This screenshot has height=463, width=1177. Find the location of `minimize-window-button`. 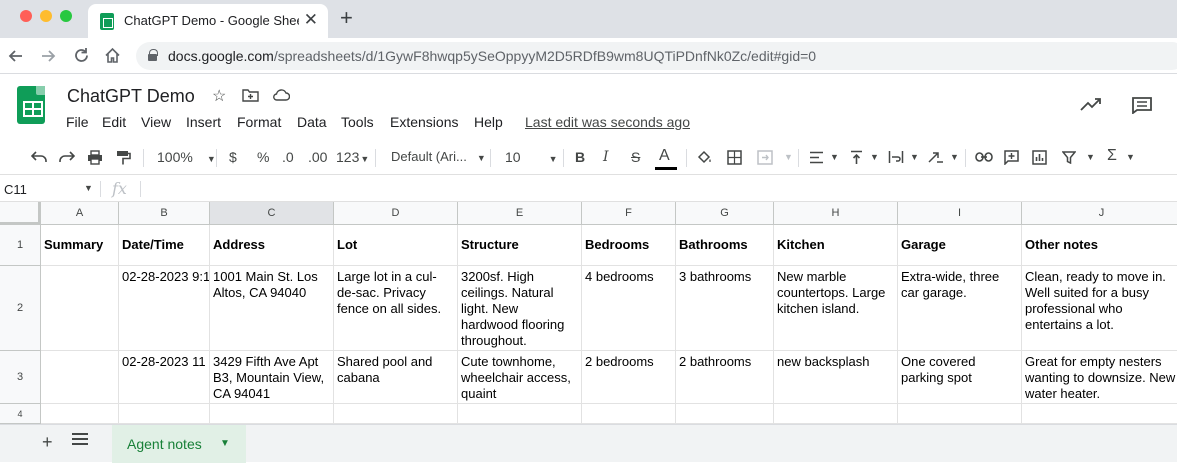

minimize-window-button is located at coordinates (46, 16).